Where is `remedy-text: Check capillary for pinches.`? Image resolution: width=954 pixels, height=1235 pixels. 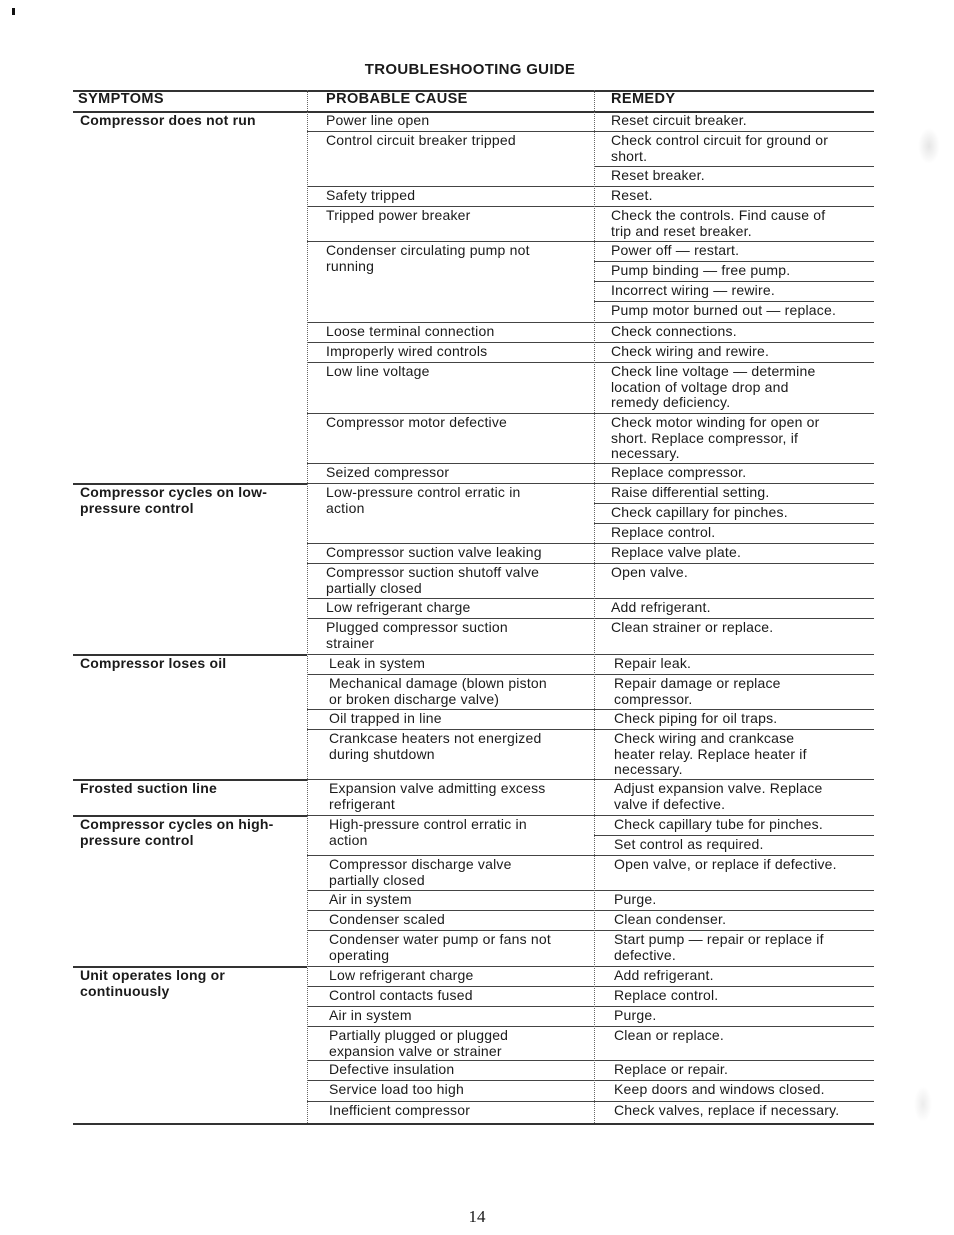 remedy-text: Check capillary for pinches. is located at coordinates (699, 512).